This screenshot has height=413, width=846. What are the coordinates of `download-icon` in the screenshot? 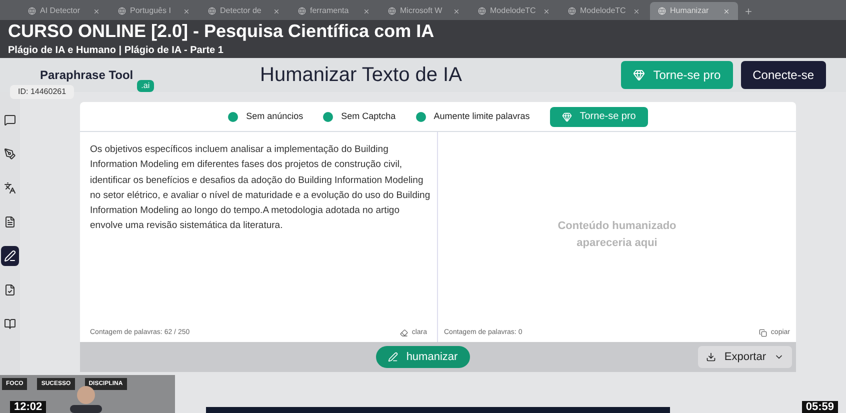 It's located at (711, 357).